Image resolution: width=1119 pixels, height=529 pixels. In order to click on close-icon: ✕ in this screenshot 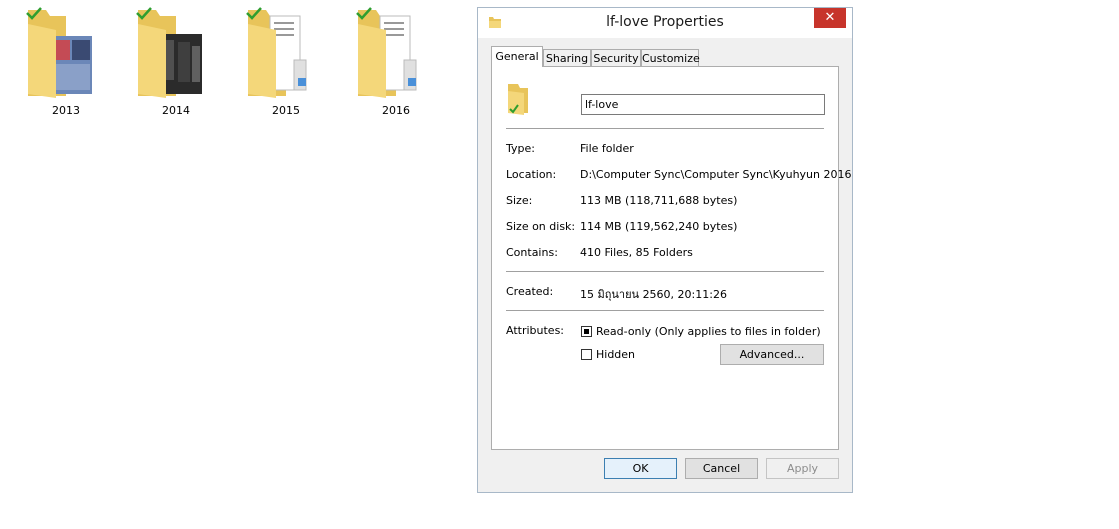, I will do `click(830, 17)`.